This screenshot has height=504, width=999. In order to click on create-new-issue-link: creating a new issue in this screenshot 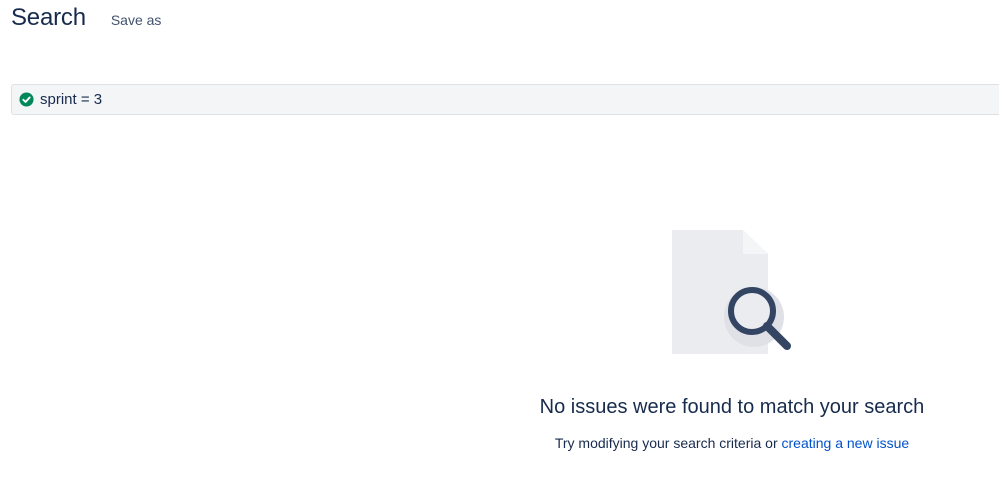, I will do `click(846, 443)`.